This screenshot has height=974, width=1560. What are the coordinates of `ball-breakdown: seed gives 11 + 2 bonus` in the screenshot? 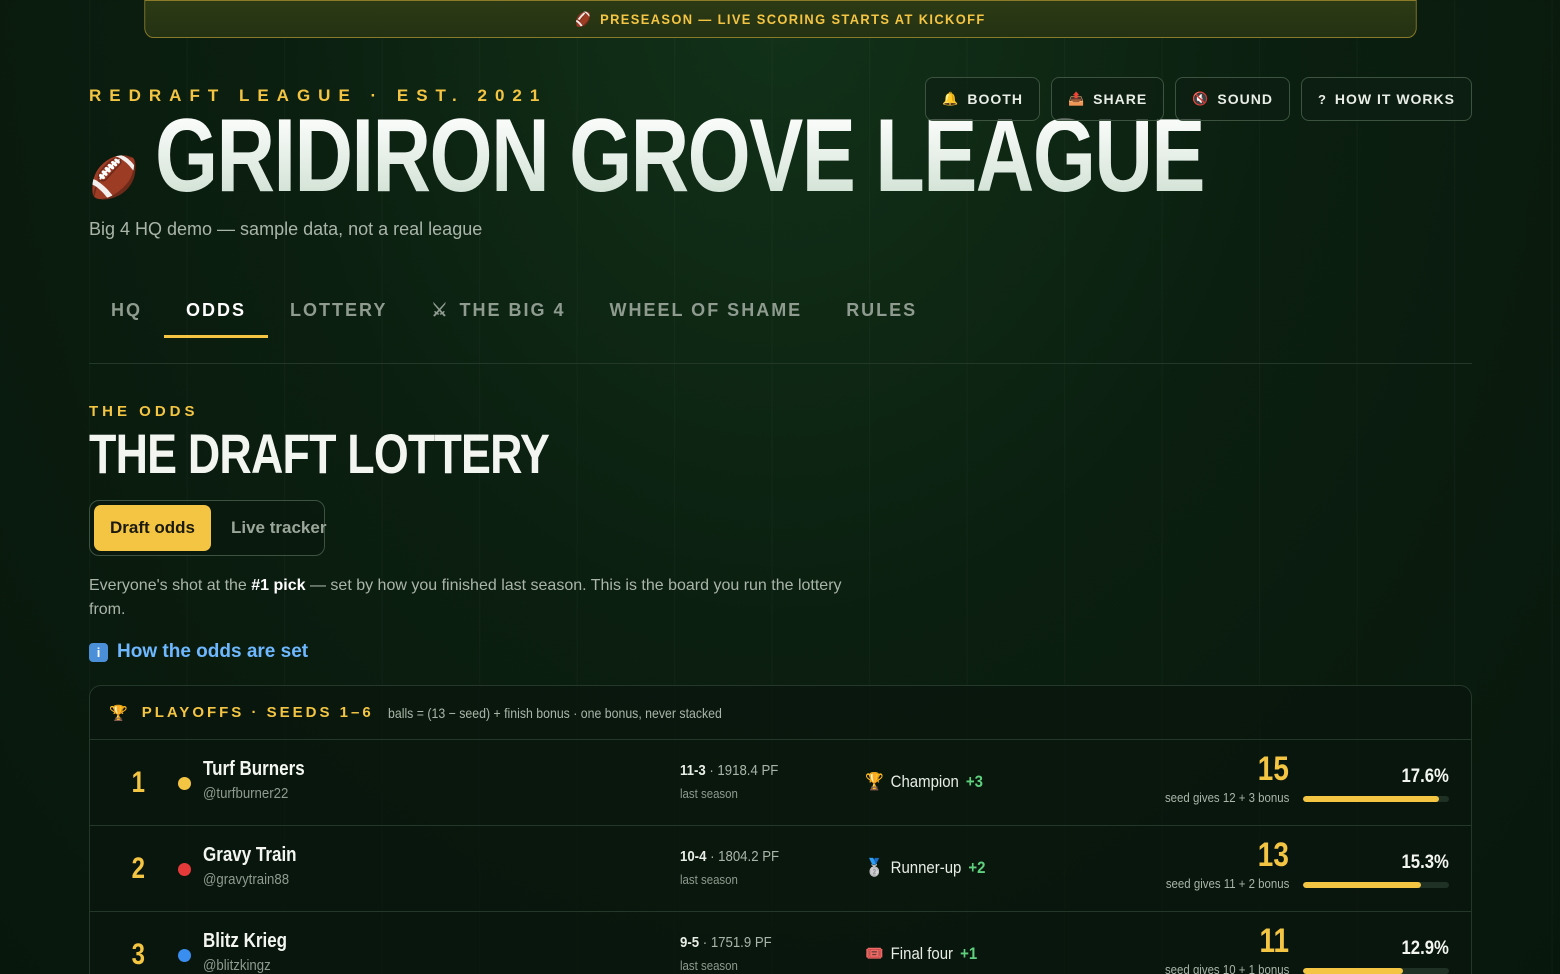 It's located at (1227, 883).